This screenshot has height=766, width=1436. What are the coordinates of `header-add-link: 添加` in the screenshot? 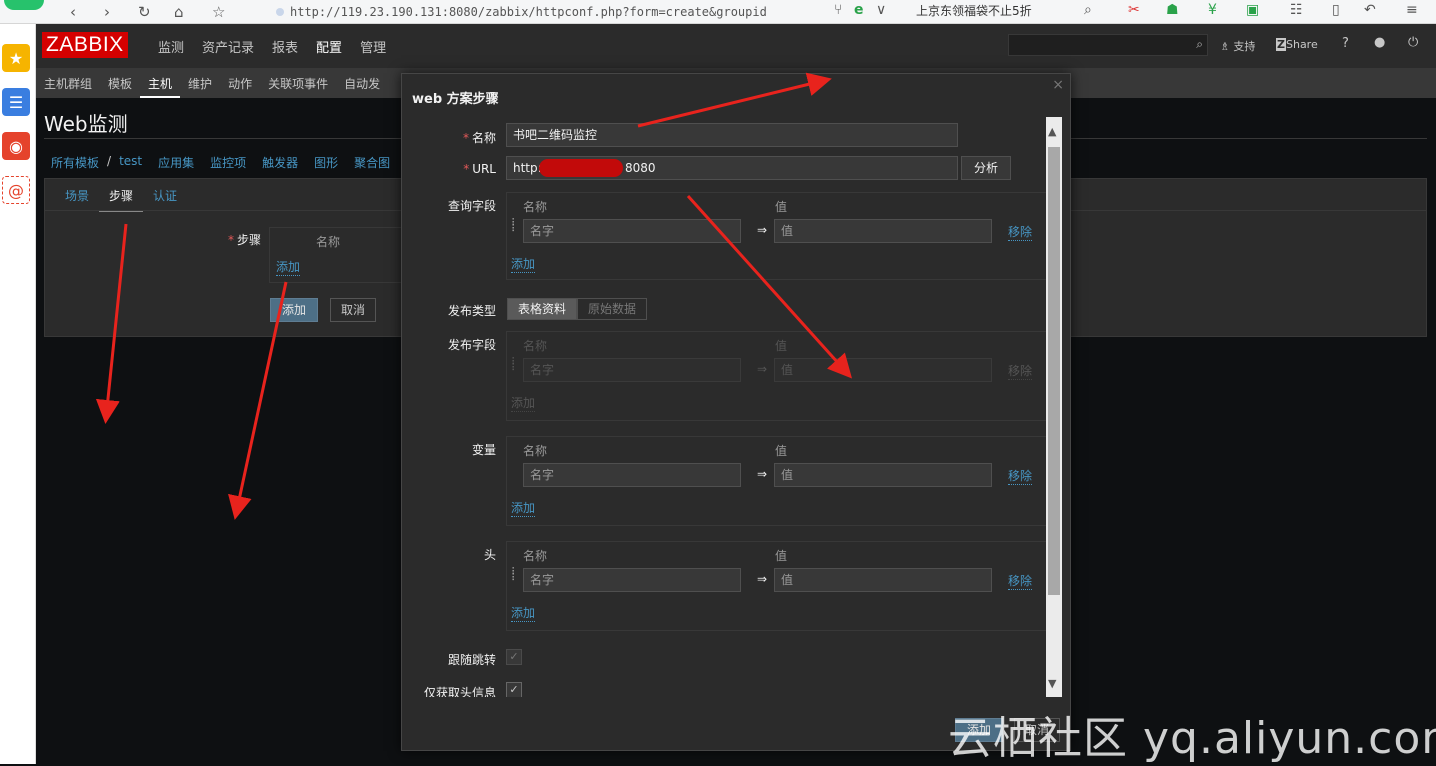 It's located at (523, 613).